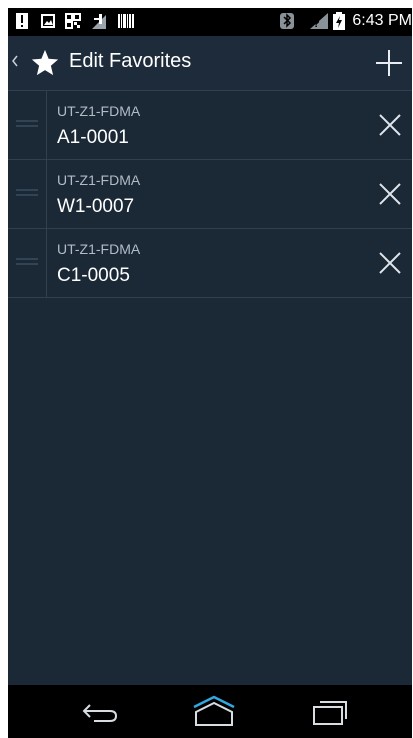  I want to click on add-favorite-button, so click(389, 63).